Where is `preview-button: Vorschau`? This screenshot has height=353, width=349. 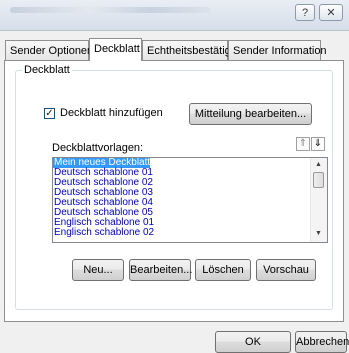 preview-button: Vorschau is located at coordinates (286, 270).